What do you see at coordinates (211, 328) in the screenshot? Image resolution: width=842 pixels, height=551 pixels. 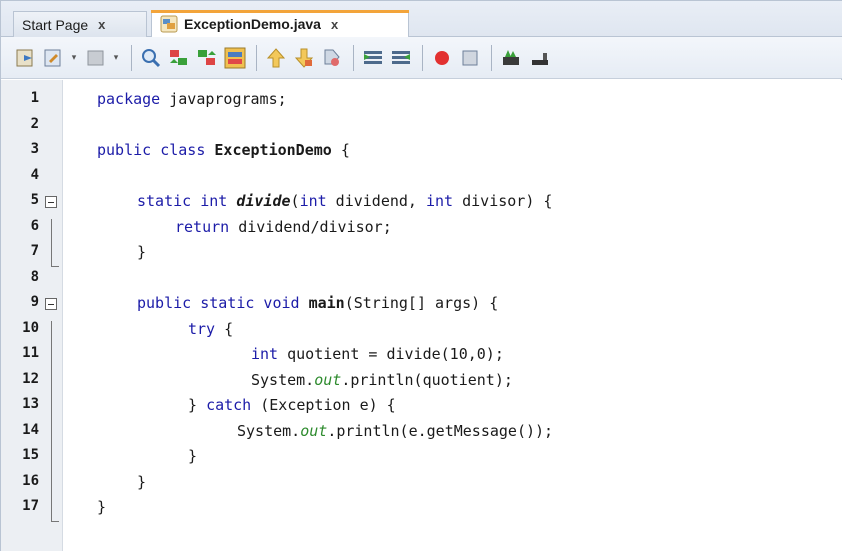 I see `code-text: try {` at bounding box center [211, 328].